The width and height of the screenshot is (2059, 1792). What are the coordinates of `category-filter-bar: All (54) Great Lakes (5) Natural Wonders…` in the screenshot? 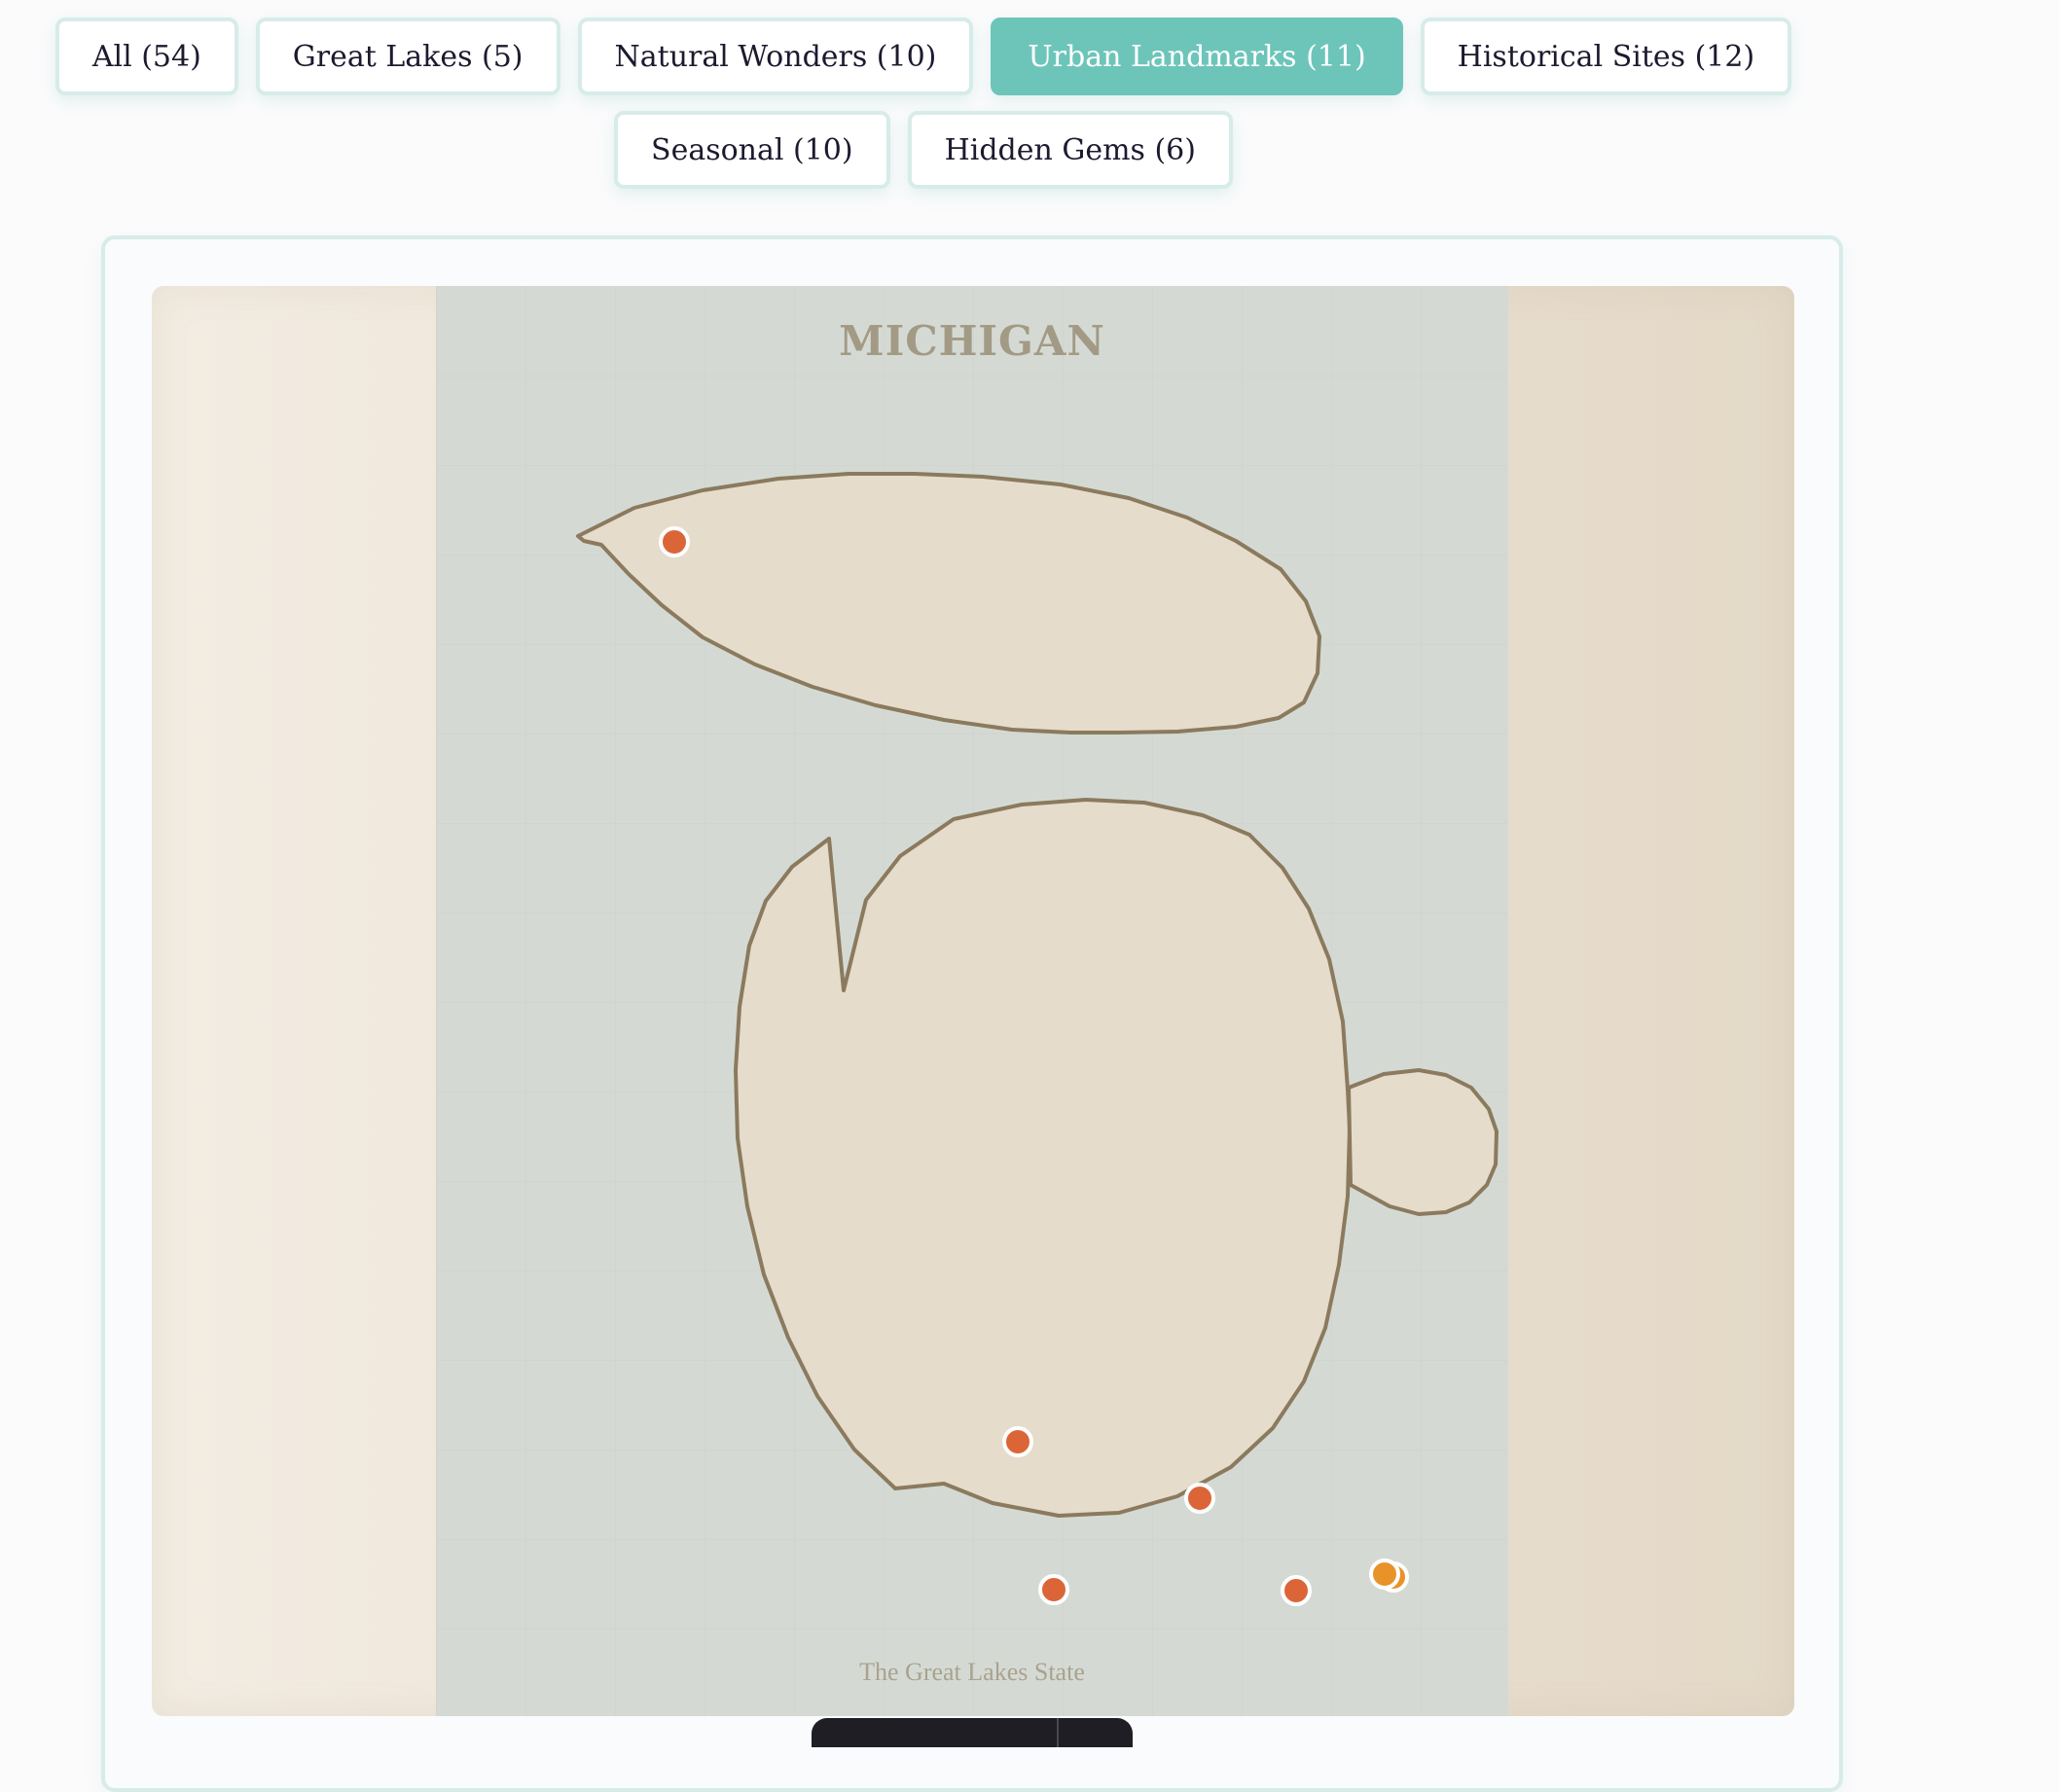 It's located at (924, 104).